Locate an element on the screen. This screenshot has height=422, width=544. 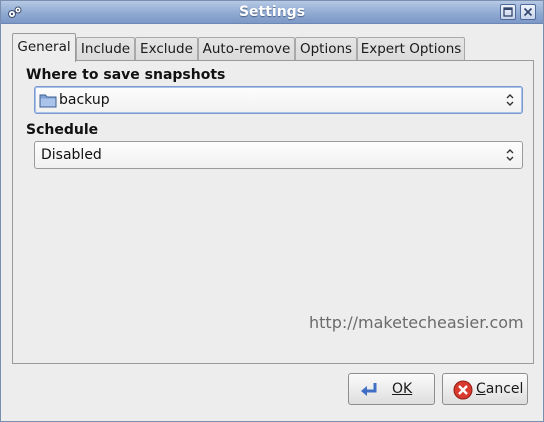
close-icon is located at coordinates (528, 12).